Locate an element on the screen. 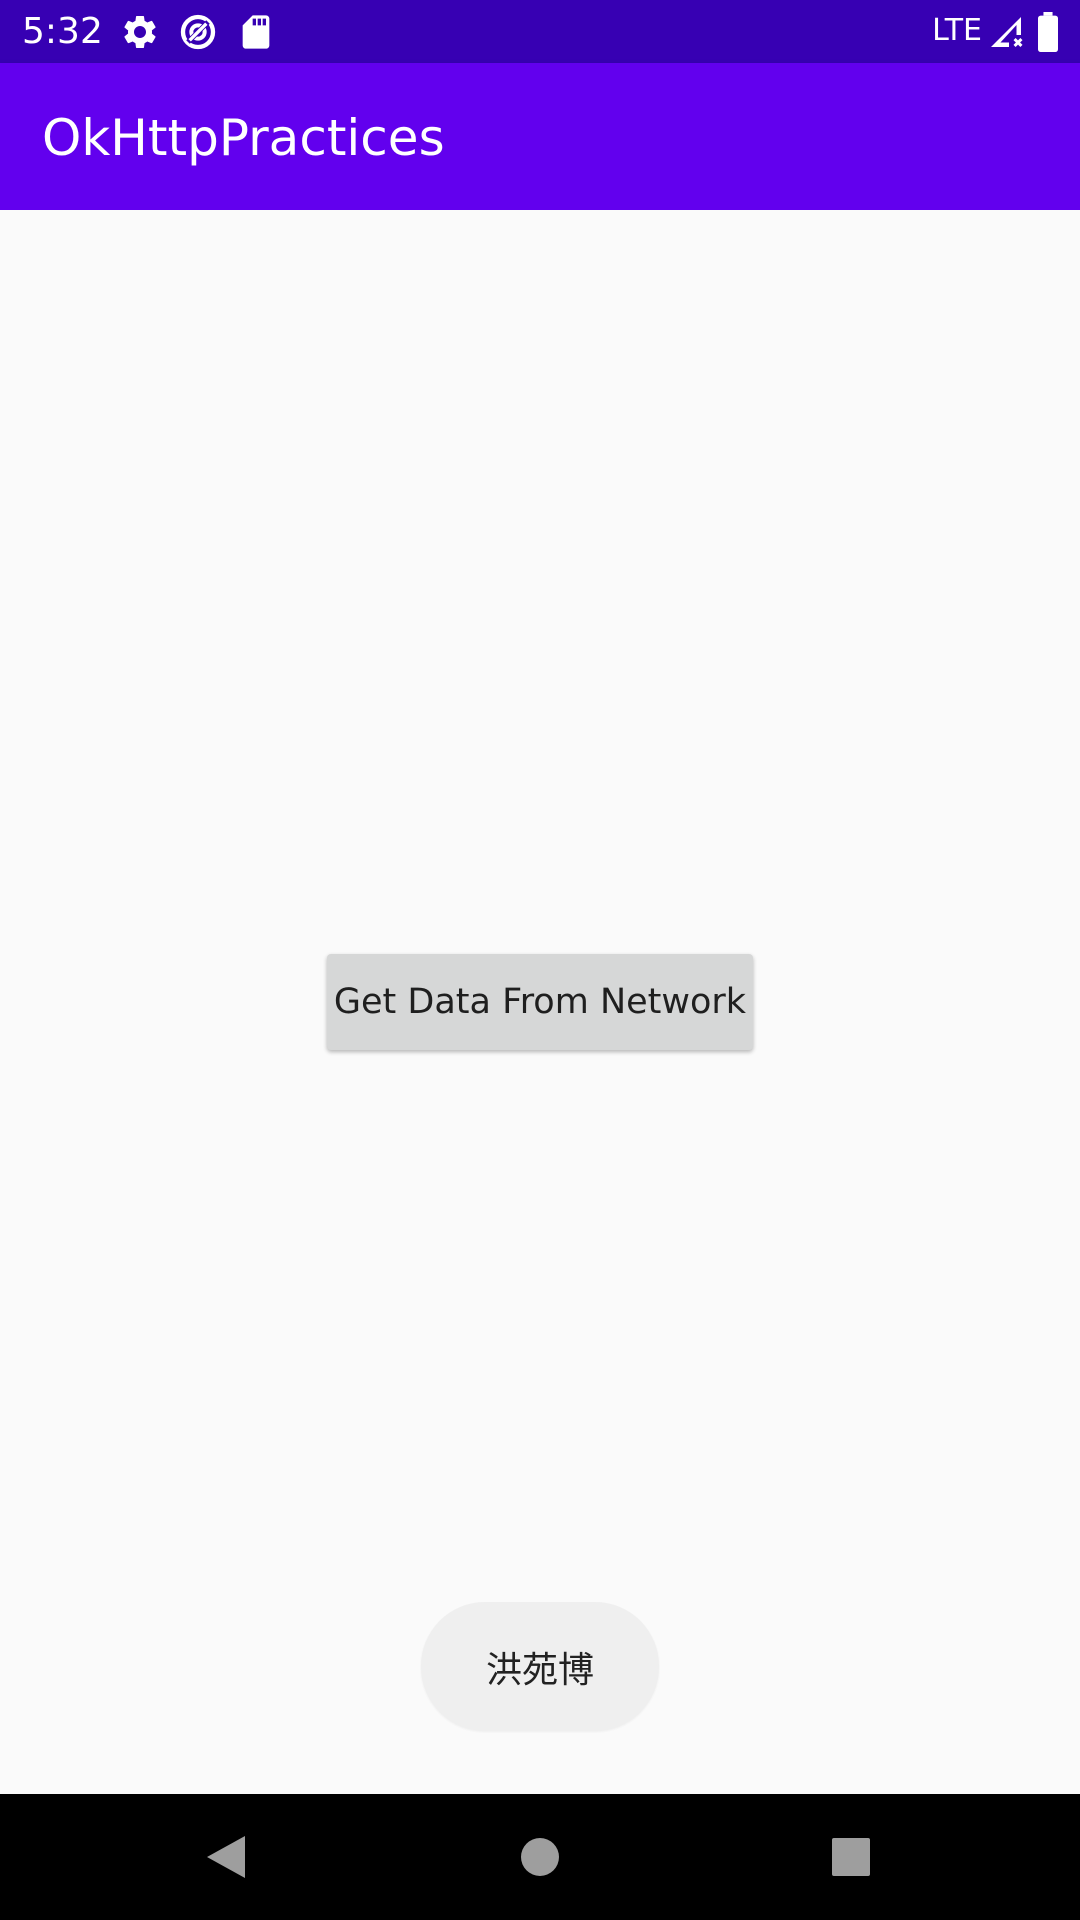  toast-message: 洪苑博 is located at coordinates (540, 1666).